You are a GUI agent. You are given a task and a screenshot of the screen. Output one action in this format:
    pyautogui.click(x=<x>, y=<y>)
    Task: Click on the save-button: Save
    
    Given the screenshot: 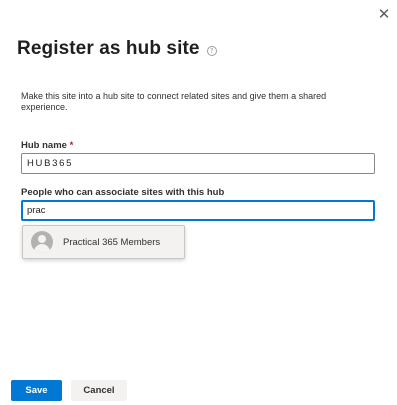 What is the action you would take?
    pyautogui.click(x=36, y=390)
    